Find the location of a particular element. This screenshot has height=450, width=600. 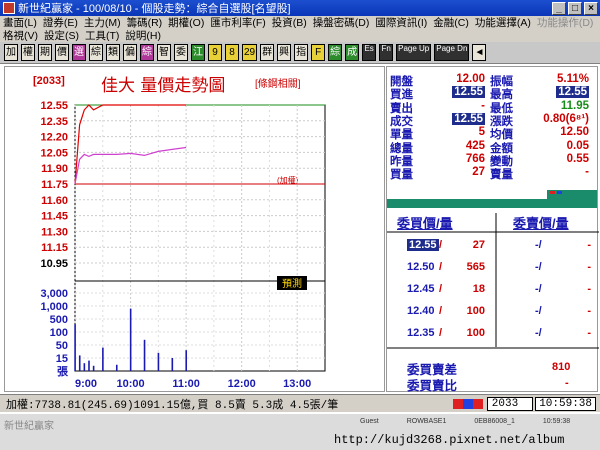

quote-label: 賣量 is located at coordinates (501, 175).